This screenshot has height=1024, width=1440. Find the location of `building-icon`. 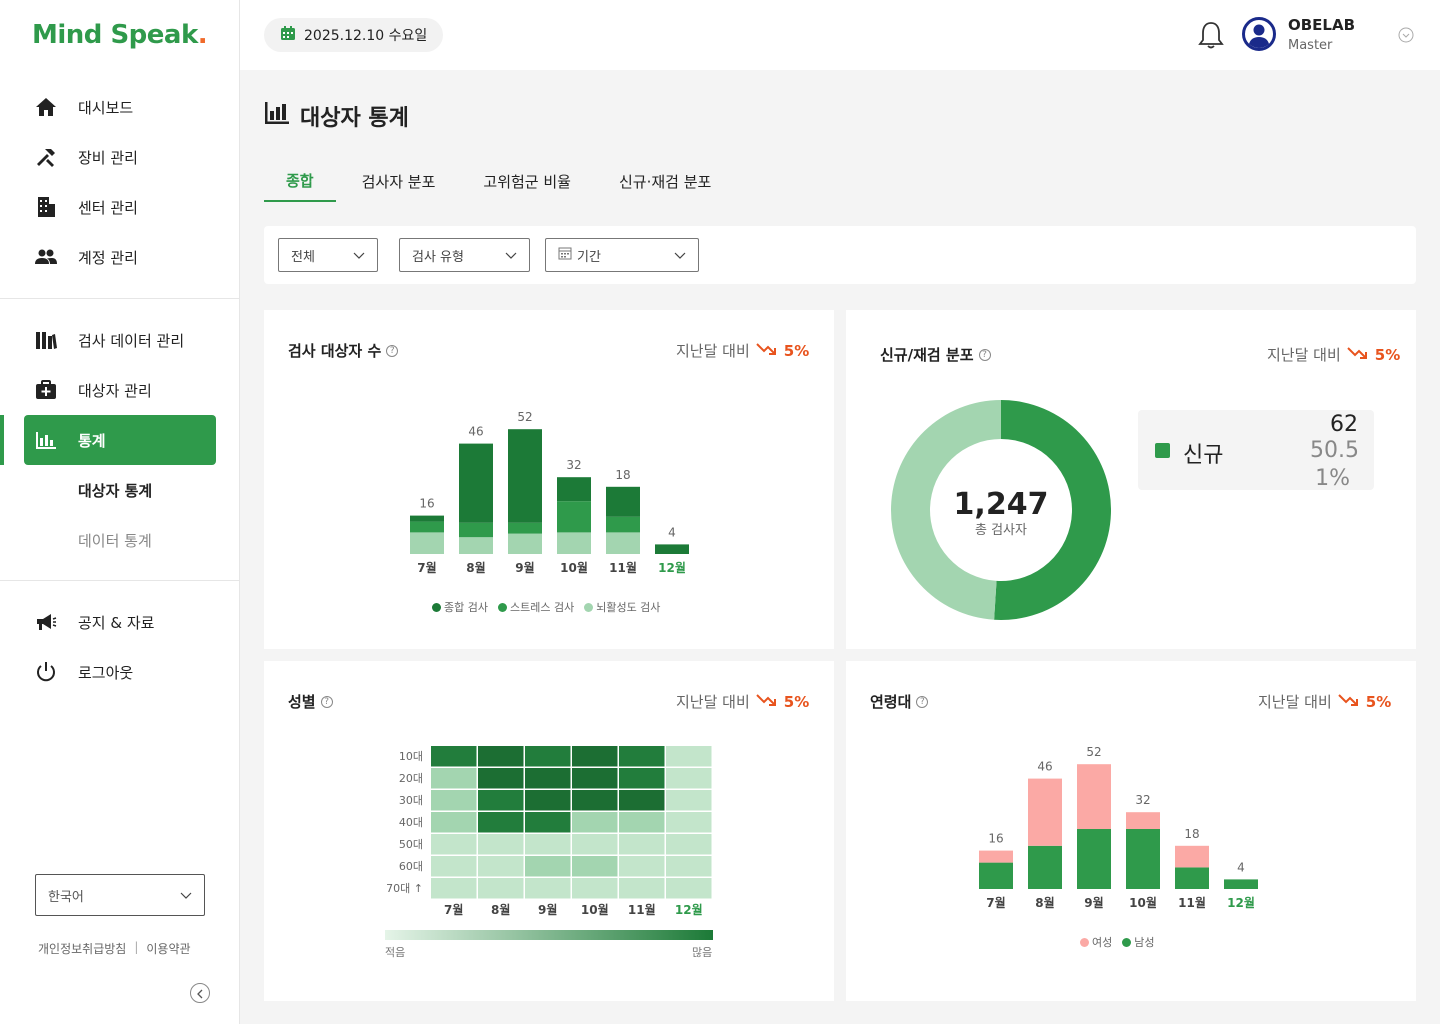

building-icon is located at coordinates (46, 207).